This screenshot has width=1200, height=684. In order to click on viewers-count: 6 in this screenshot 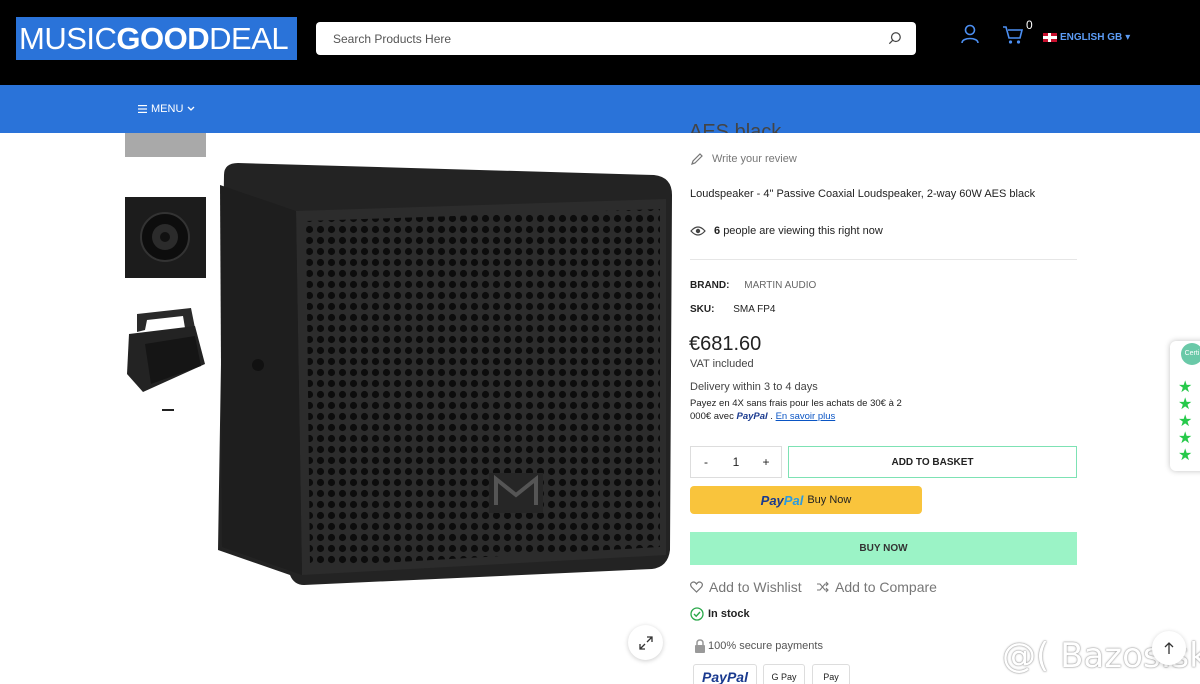, I will do `click(717, 231)`.